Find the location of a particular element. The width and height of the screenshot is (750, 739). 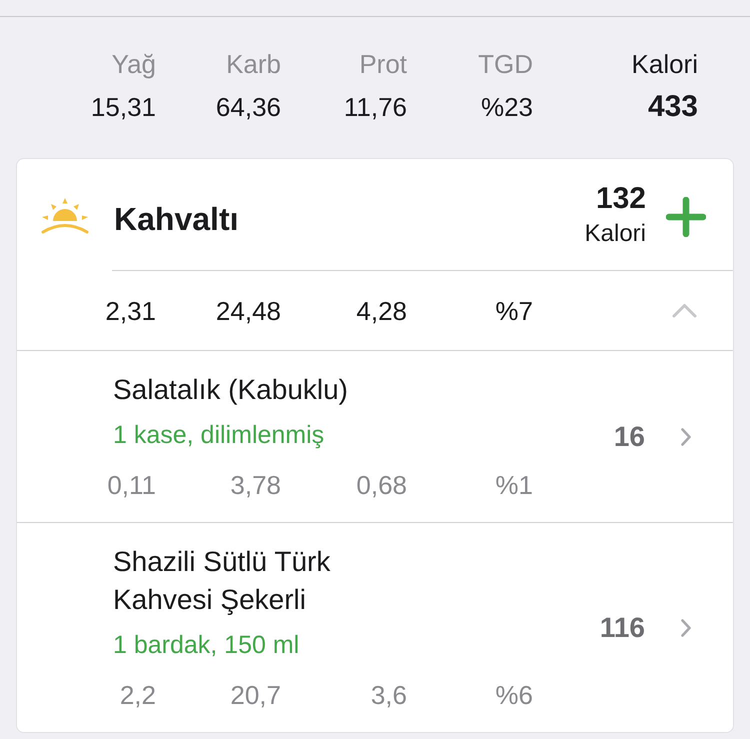

nutrient-value: 11,76 is located at coordinates (375, 107).